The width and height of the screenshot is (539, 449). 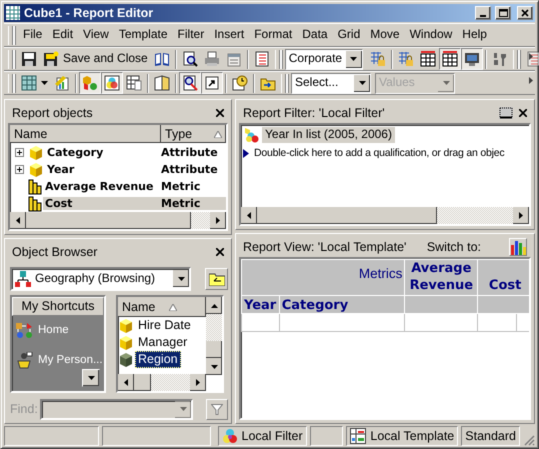 I want to click on dock-button, so click(x=506, y=113).